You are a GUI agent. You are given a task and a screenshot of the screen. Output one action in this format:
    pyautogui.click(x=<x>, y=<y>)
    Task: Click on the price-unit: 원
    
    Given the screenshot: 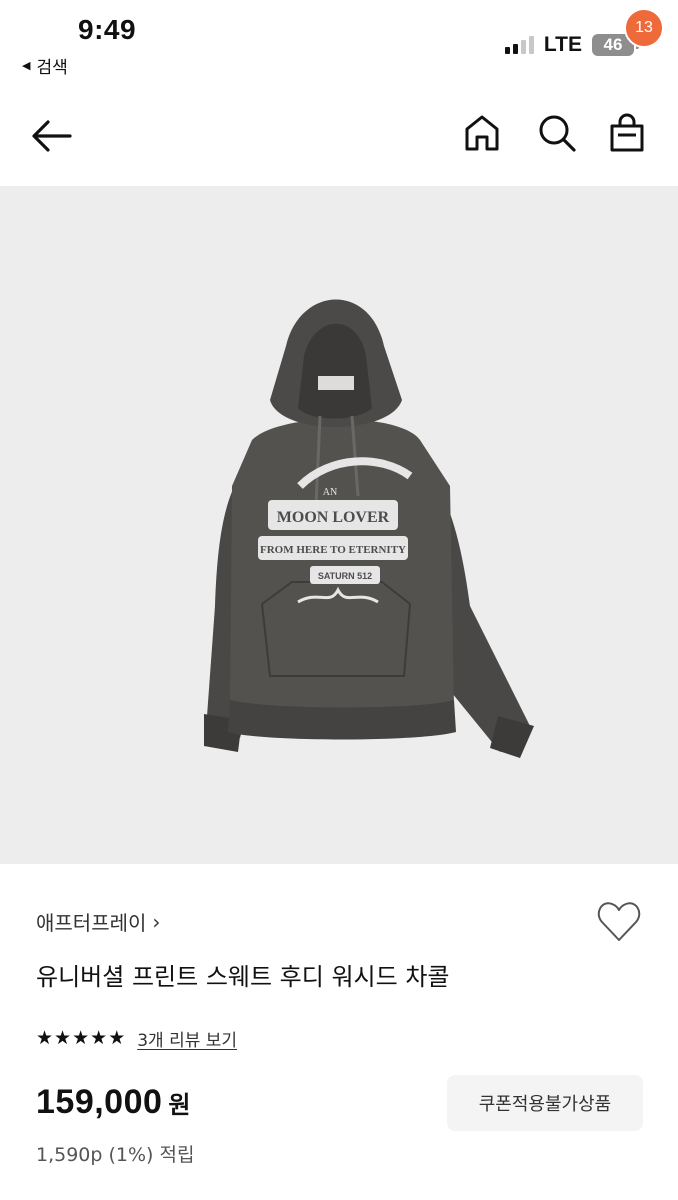 What is the action you would take?
    pyautogui.click(x=179, y=1105)
    